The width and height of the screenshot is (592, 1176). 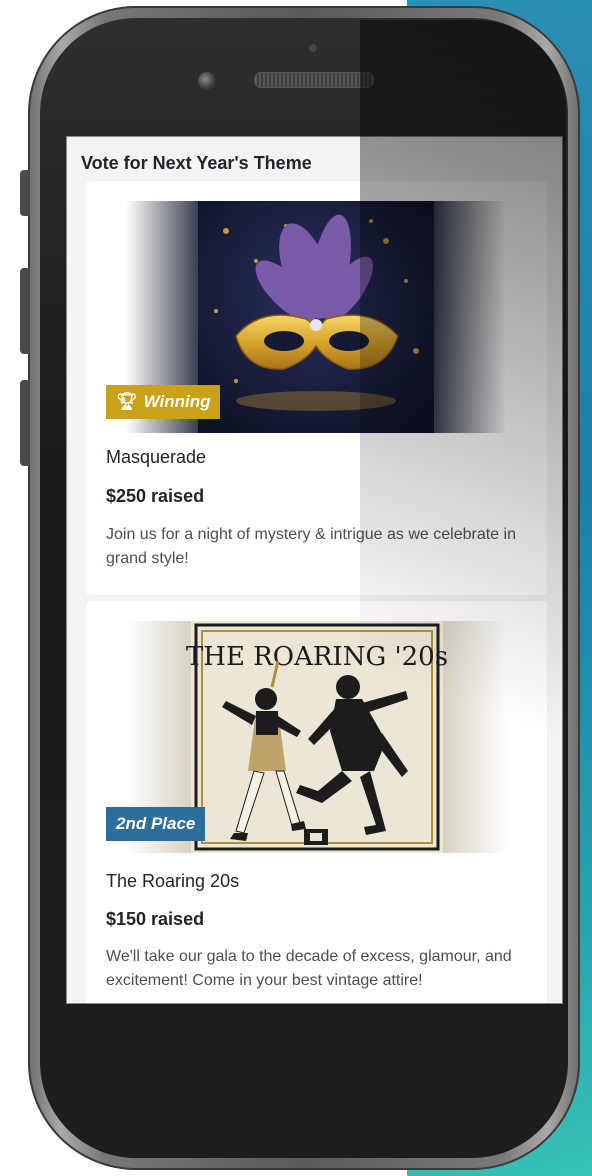 What do you see at coordinates (173, 881) in the screenshot?
I see `theme-name: The Roaring 20s` at bounding box center [173, 881].